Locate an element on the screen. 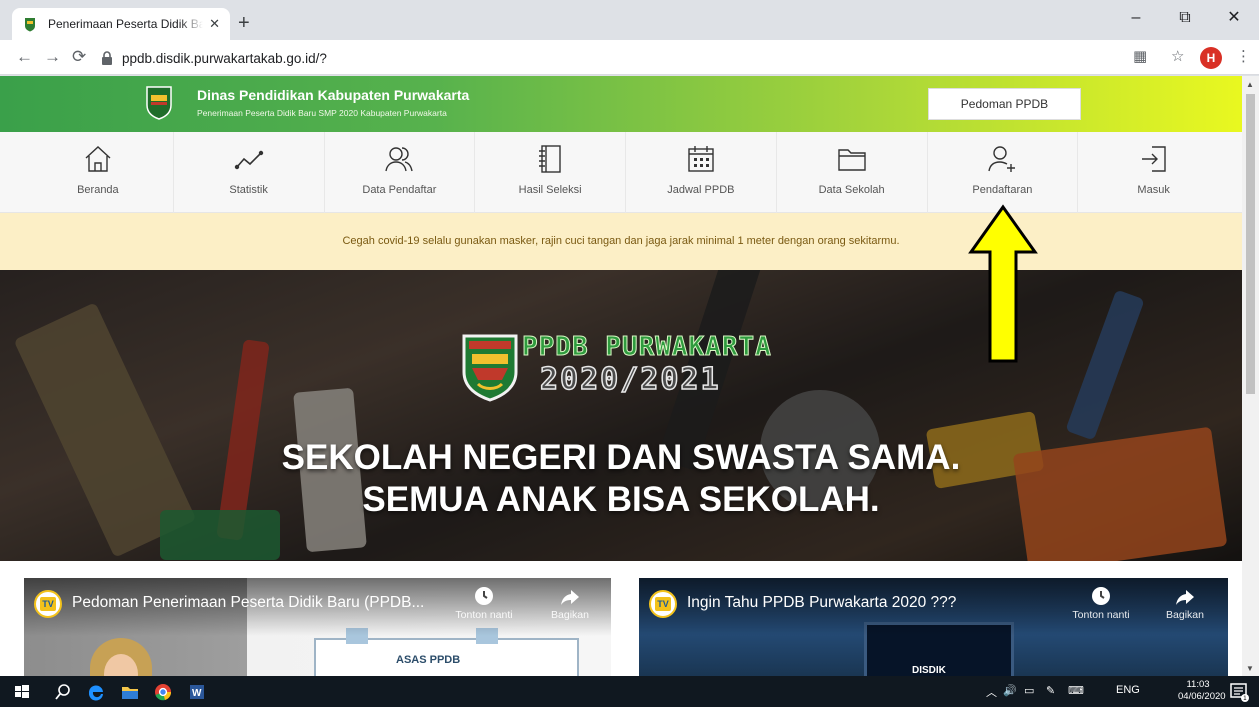 This screenshot has height=707, width=1259. word-icon: W is located at coordinates (197, 692).